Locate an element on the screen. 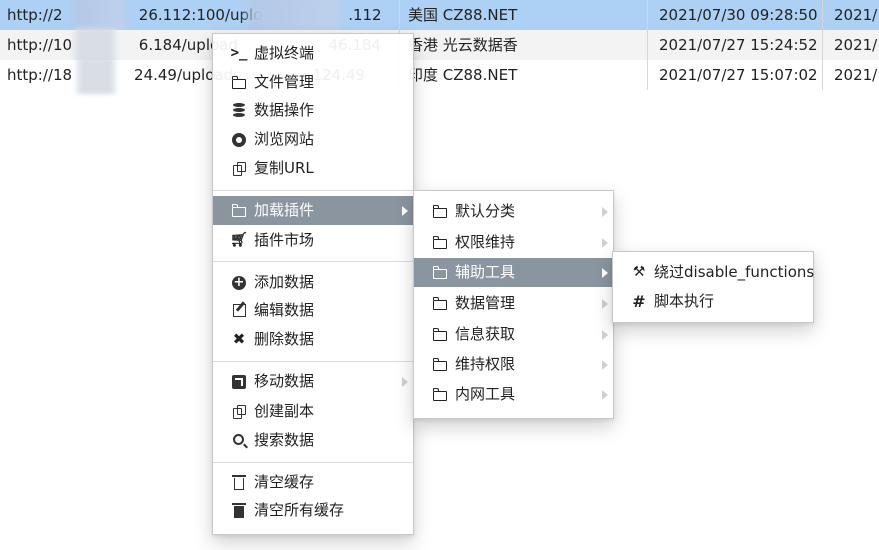 This screenshot has width=879, height=550. menu-item-copy-url: 复制URL is located at coordinates (313, 168).